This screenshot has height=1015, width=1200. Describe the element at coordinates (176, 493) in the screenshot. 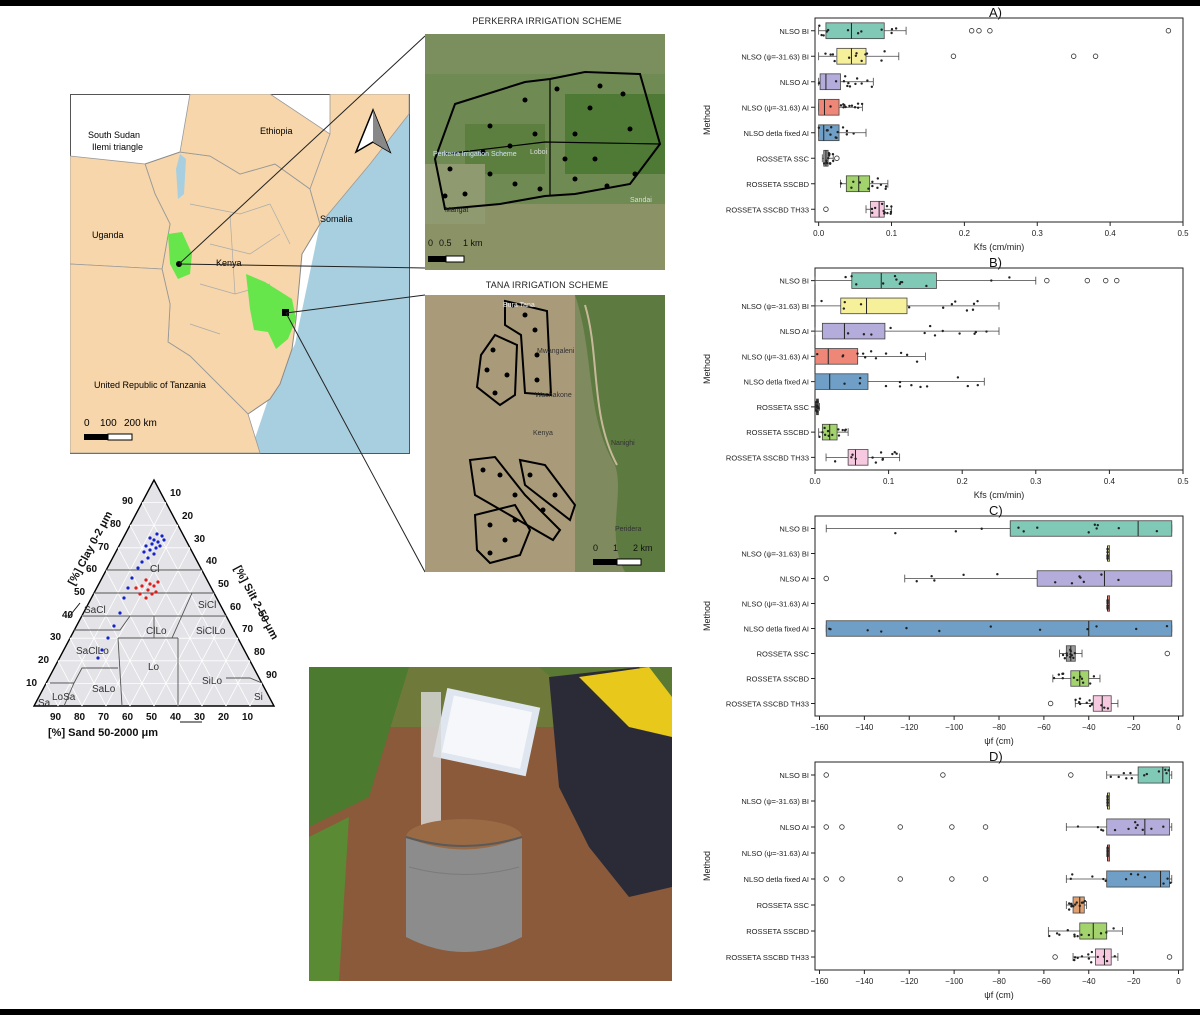

I see `svg-text: 10` at that location.